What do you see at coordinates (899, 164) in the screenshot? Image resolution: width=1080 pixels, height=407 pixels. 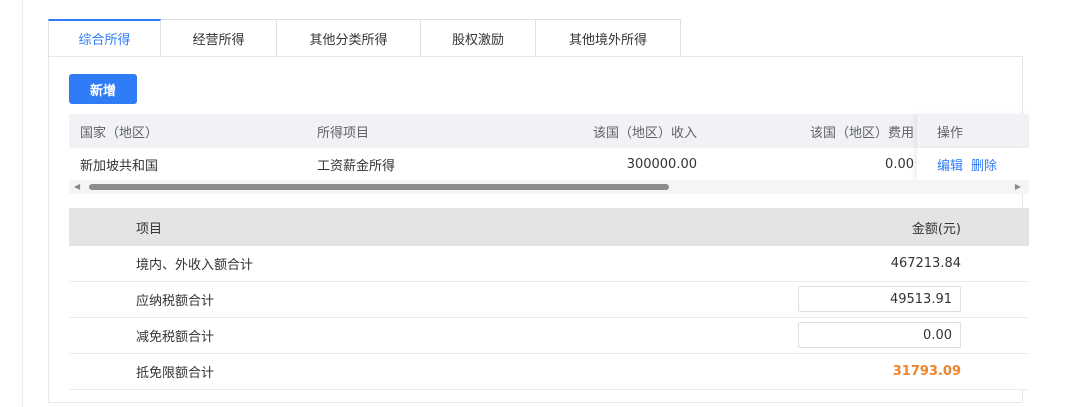 I see `cell-country-expense: 0.00` at bounding box center [899, 164].